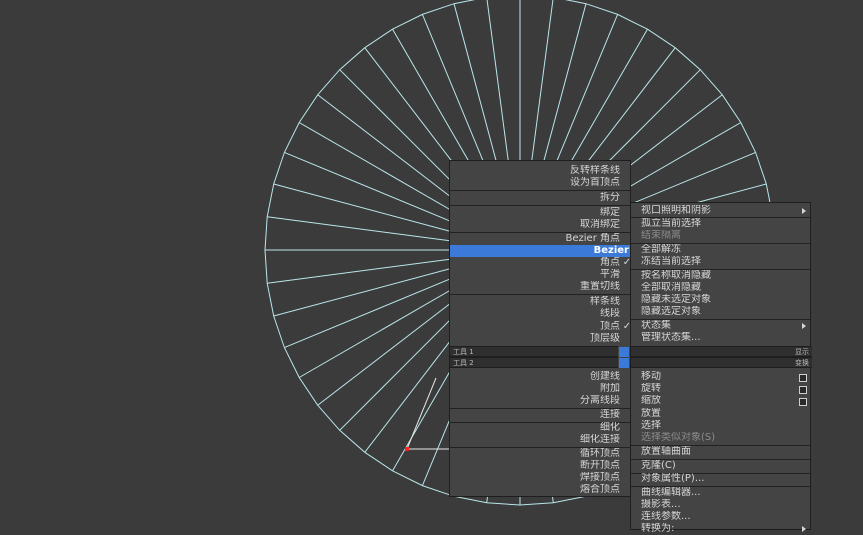 This screenshot has width=863, height=535. Describe the element at coordinates (536, 490) in the screenshot. I see `menu-item-fuse-vertices: 熔合顶点` at that location.